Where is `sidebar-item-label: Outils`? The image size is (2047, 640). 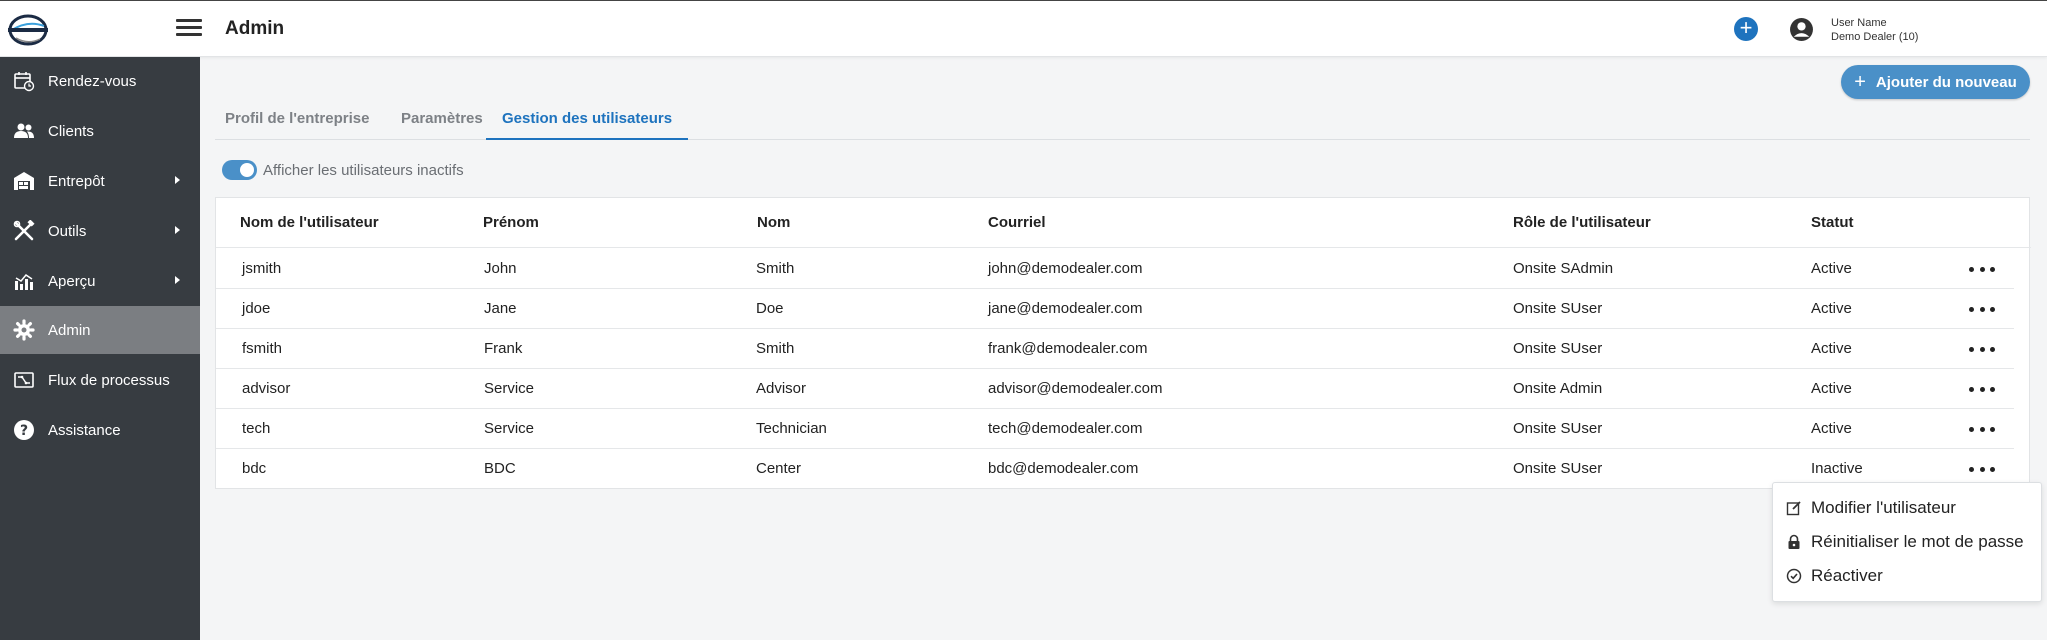
sidebar-item-label: Outils is located at coordinates (67, 231).